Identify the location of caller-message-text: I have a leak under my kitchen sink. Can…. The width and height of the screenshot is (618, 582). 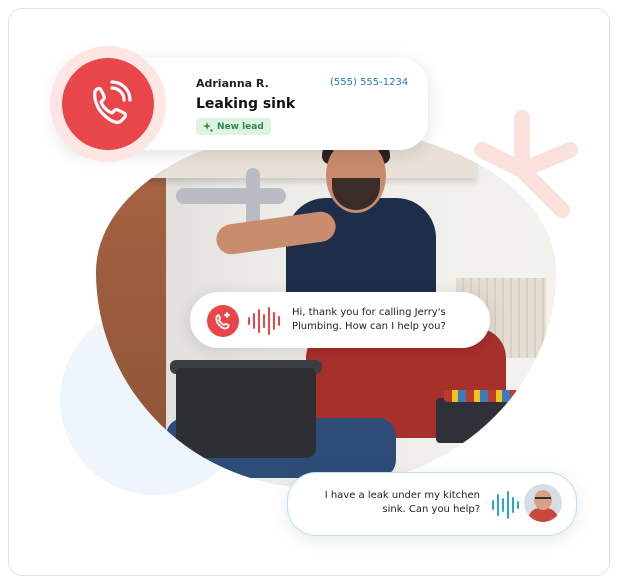
(402, 502).